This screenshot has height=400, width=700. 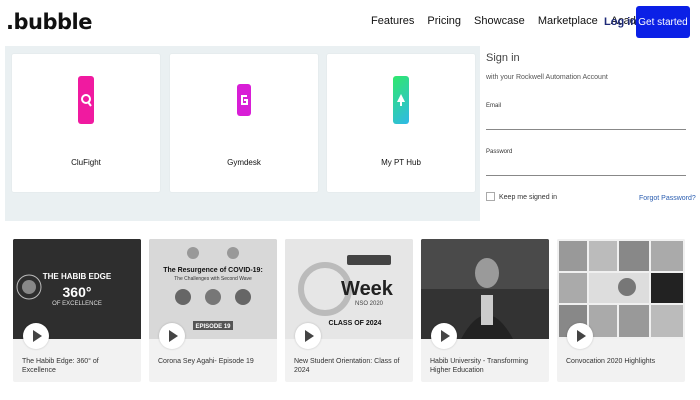 I want to click on app-name: Gymdesk, so click(x=244, y=162).